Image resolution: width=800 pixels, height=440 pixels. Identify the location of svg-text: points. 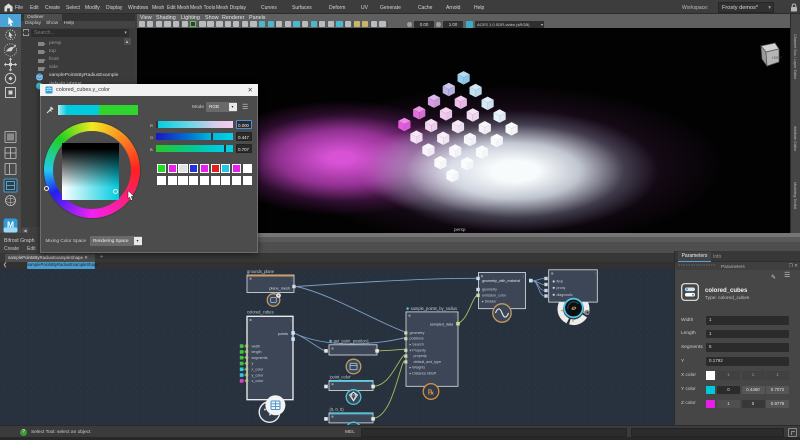
(283, 334).